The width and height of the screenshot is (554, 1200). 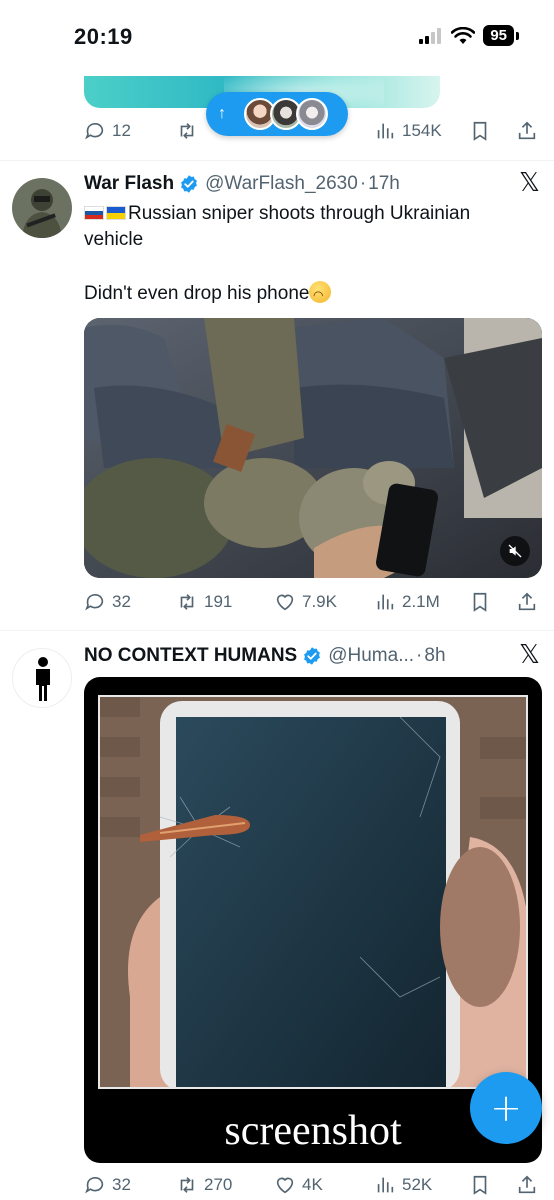 What do you see at coordinates (281, 184) in the screenshot?
I see `user-handle: @WarFlash_2630` at bounding box center [281, 184].